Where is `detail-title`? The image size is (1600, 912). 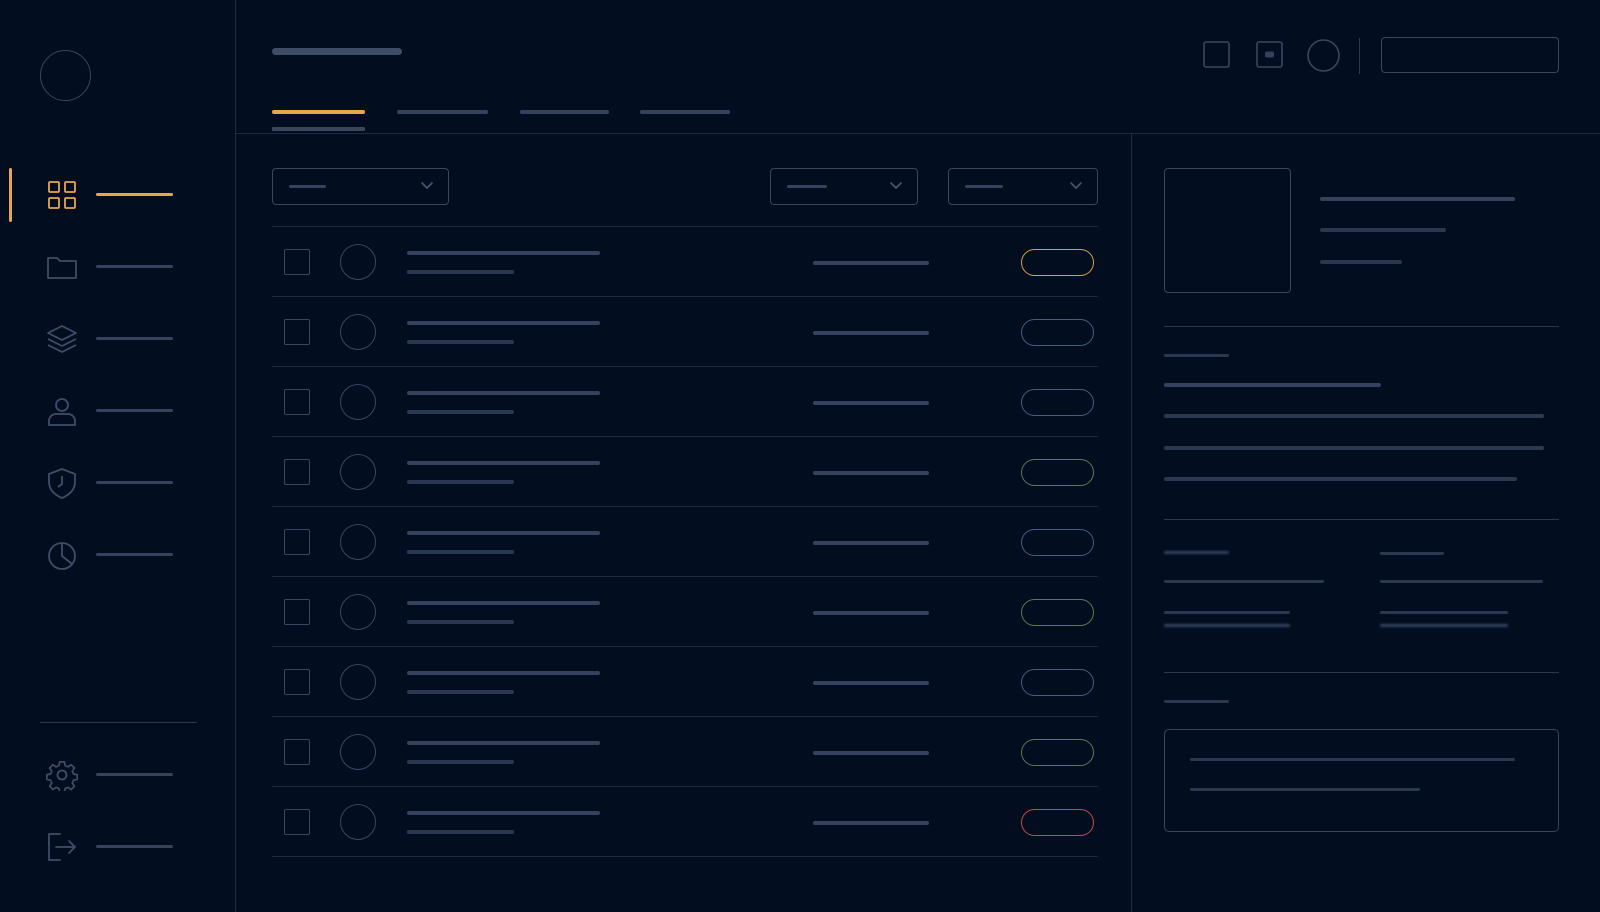 detail-title is located at coordinates (1417, 199).